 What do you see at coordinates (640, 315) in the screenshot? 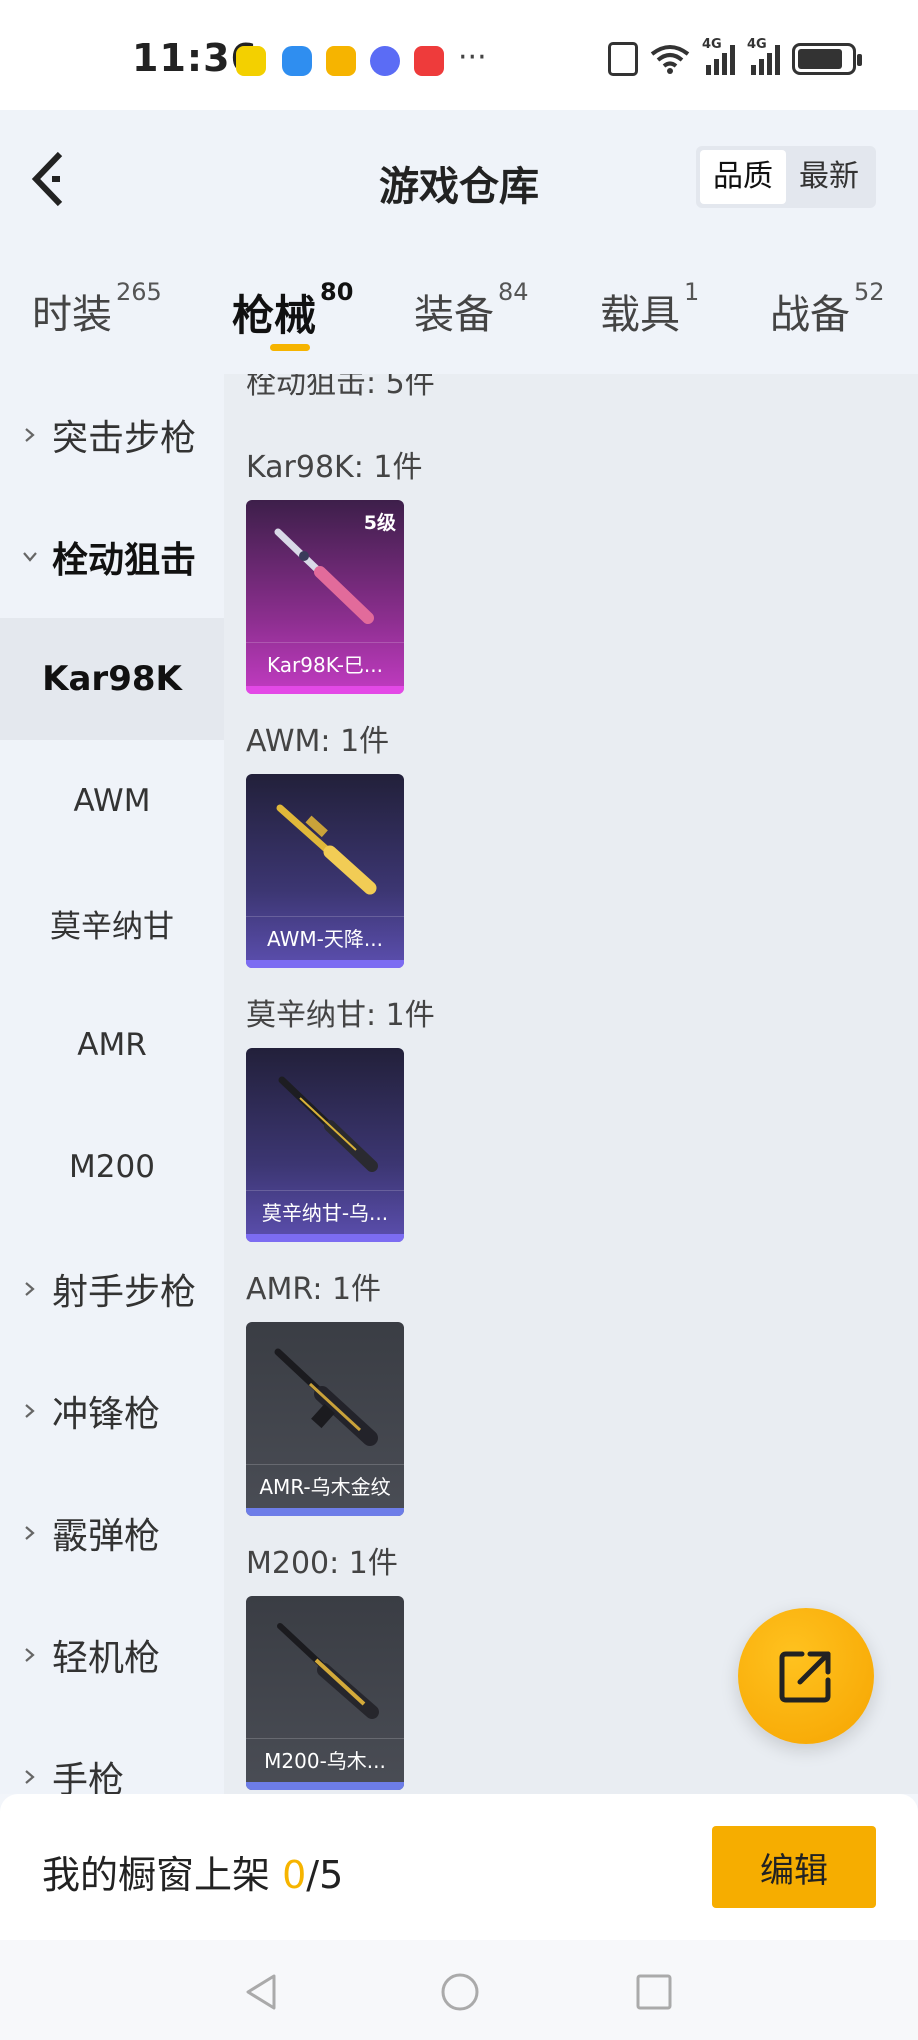
I see `tab-label: 载具` at bounding box center [640, 315].